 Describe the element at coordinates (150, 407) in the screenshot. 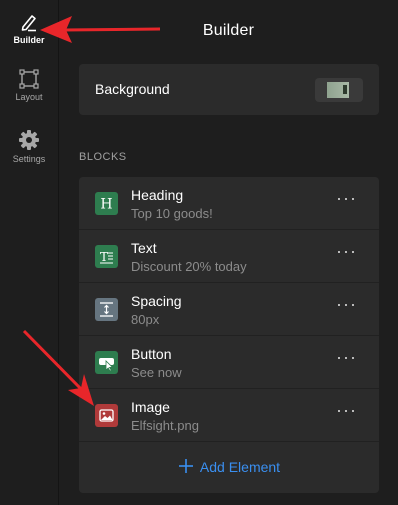

I see `block-name: Image` at that location.